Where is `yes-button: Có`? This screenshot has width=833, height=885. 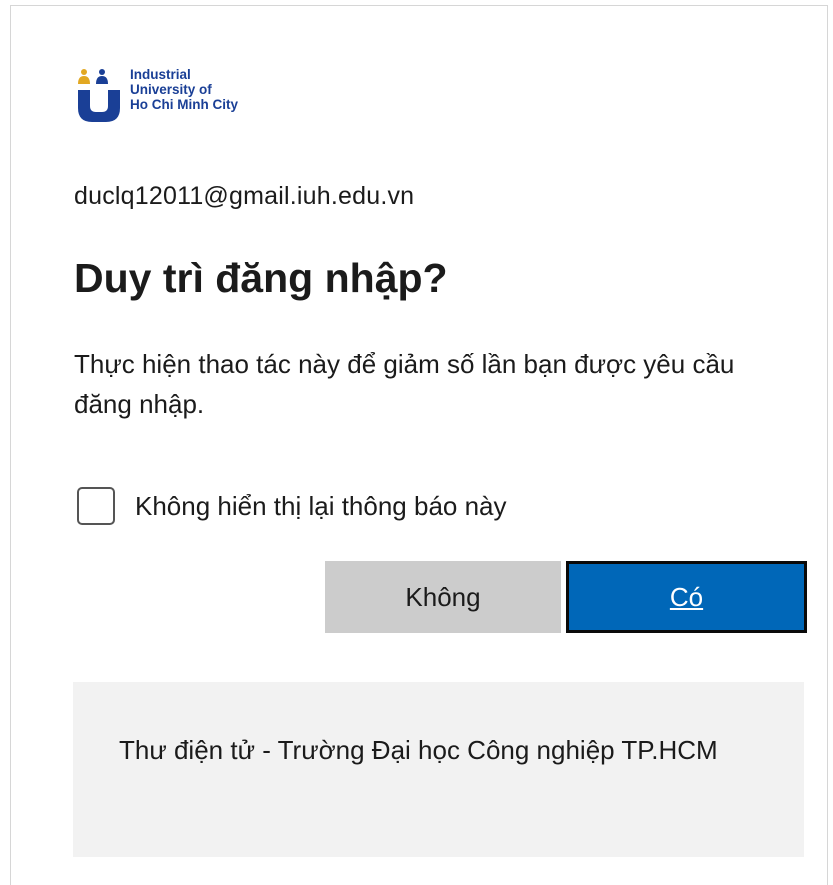 yes-button: Có is located at coordinates (686, 597).